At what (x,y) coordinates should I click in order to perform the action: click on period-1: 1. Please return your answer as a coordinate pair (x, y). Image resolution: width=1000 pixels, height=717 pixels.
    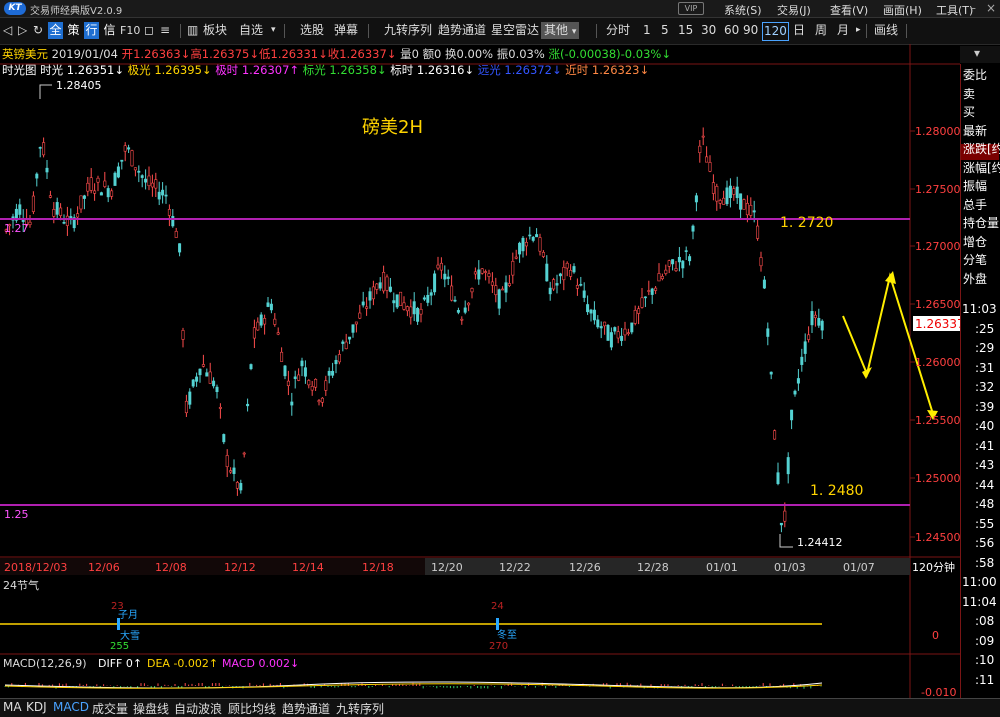
    Looking at the image, I should click on (647, 30).